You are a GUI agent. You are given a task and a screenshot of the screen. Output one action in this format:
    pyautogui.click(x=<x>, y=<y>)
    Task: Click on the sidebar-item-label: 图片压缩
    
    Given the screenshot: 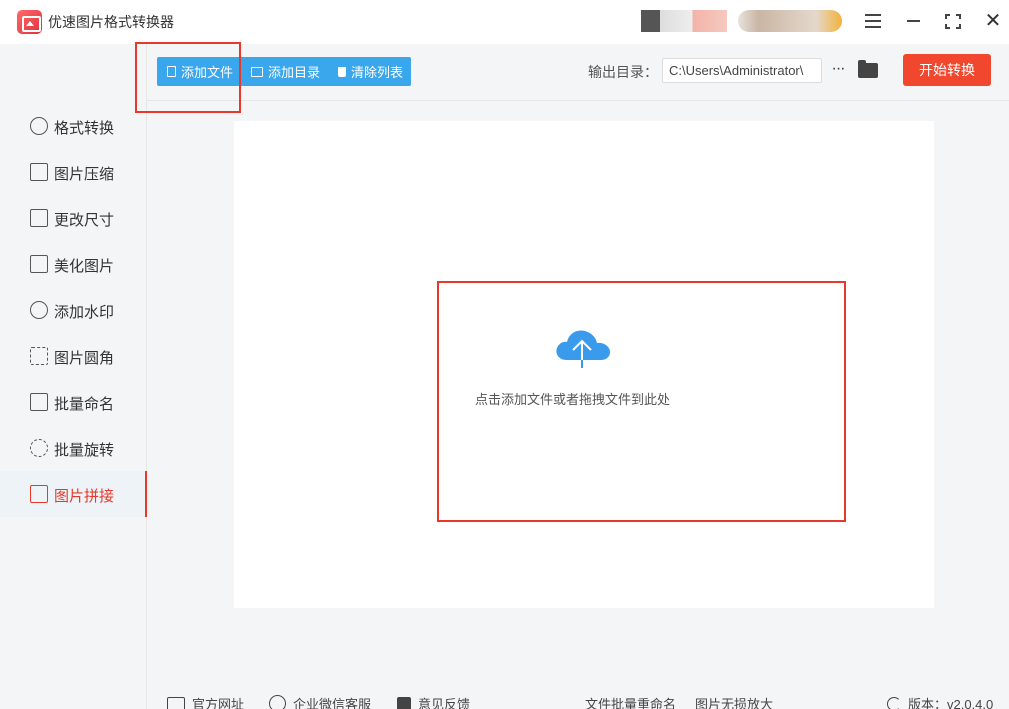 What is the action you would take?
    pyautogui.click(x=84, y=174)
    